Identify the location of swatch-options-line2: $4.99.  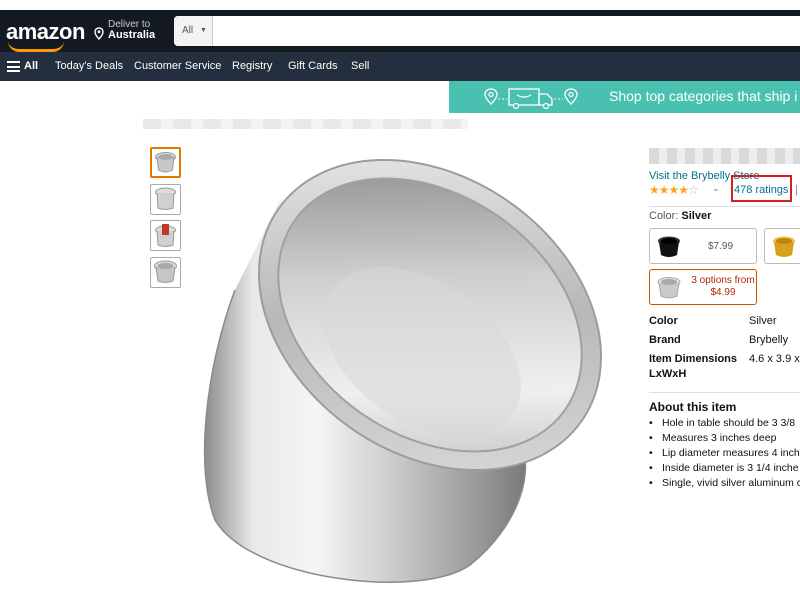
(723, 292).